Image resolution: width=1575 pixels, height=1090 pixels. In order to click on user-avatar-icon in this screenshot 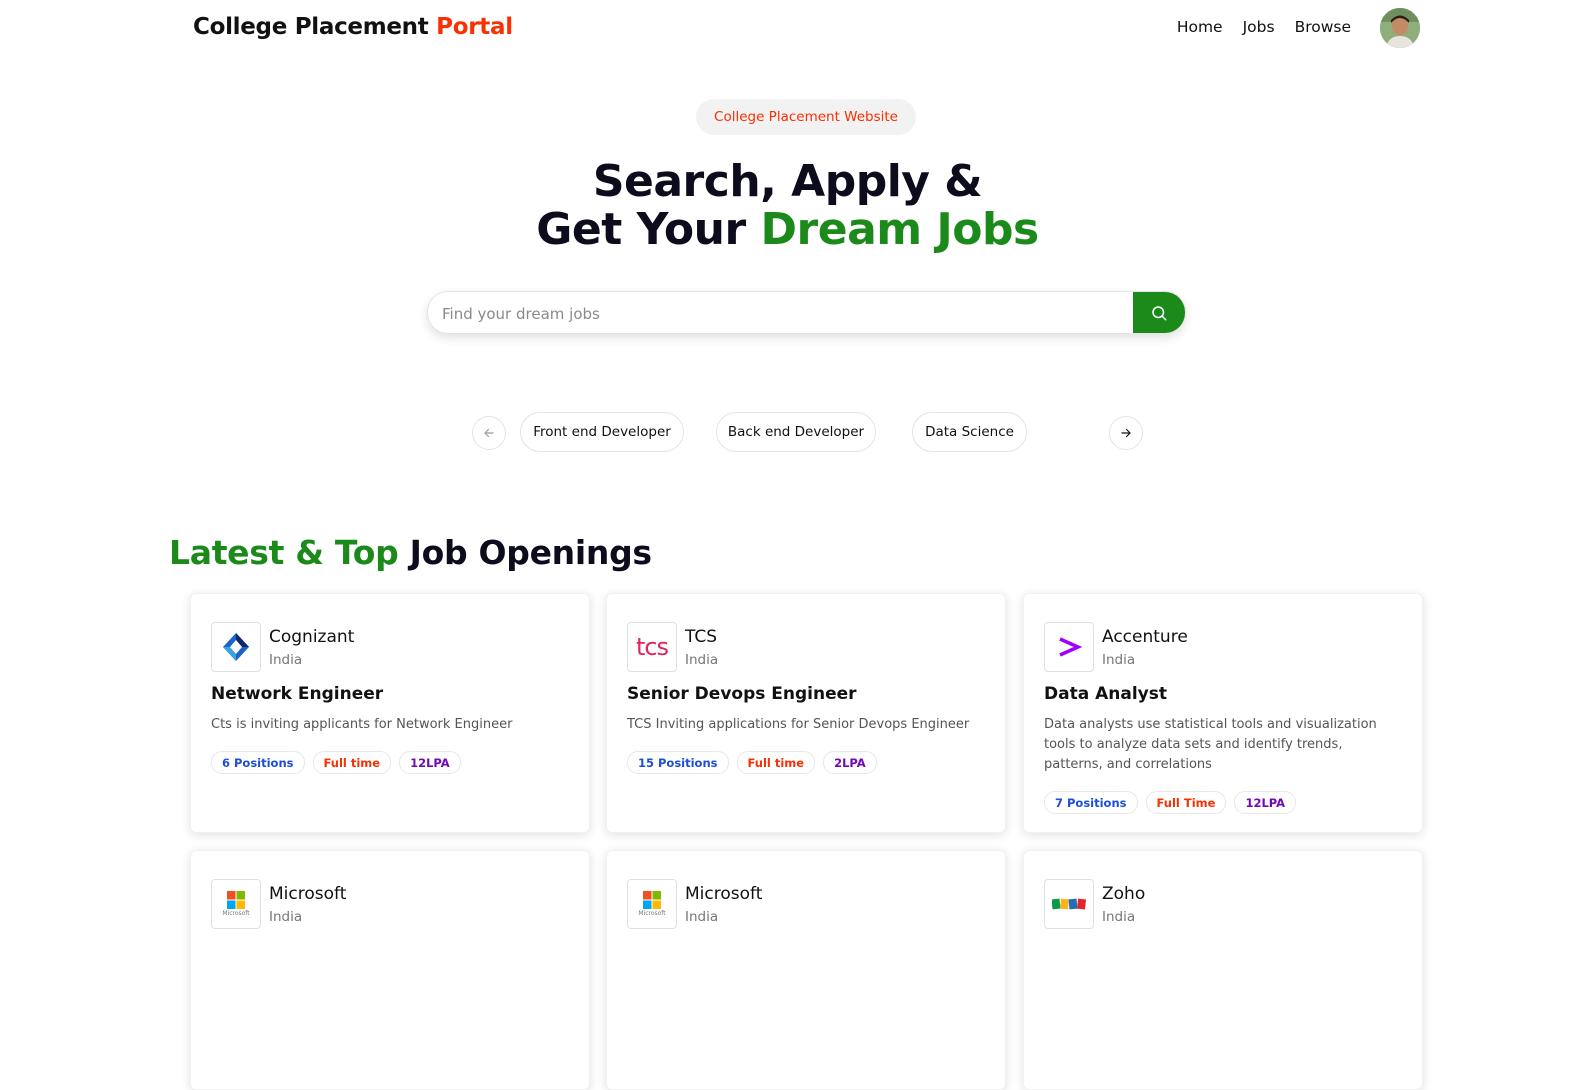, I will do `click(1400, 28)`.